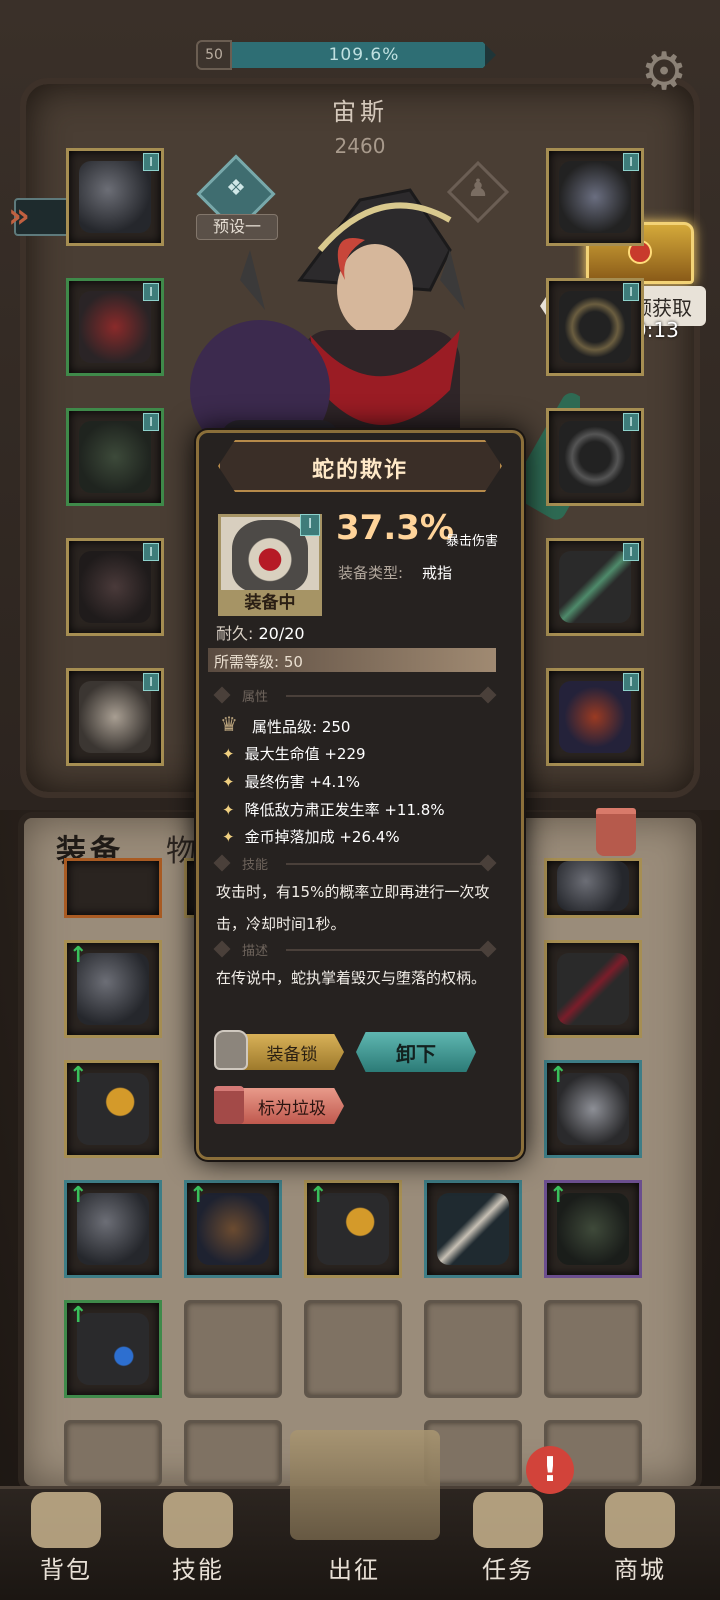 This screenshot has height=1600, width=720. What do you see at coordinates (115, 197) in the screenshot?
I see `equip-slot-helmet: Ⅰ` at bounding box center [115, 197].